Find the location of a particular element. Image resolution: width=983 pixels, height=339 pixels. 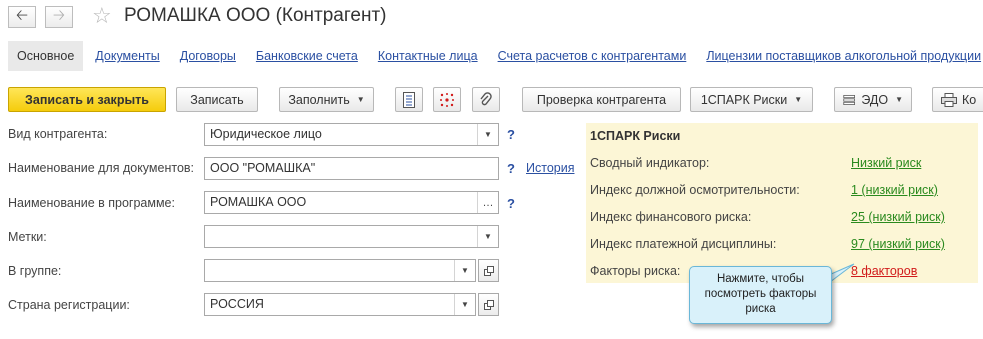

tab-contacts: Контактные лица is located at coordinates (428, 56).